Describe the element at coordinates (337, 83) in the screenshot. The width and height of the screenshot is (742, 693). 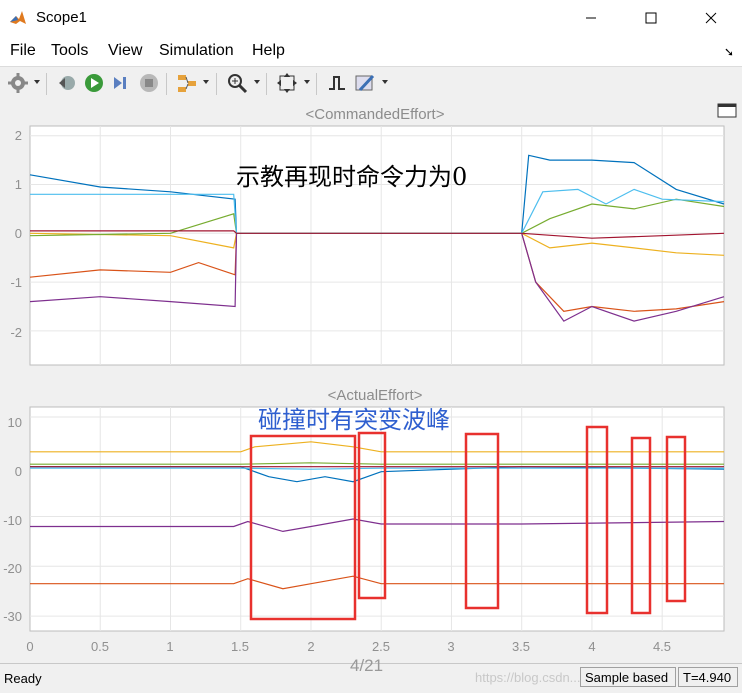
I see `triggers-icon` at that location.